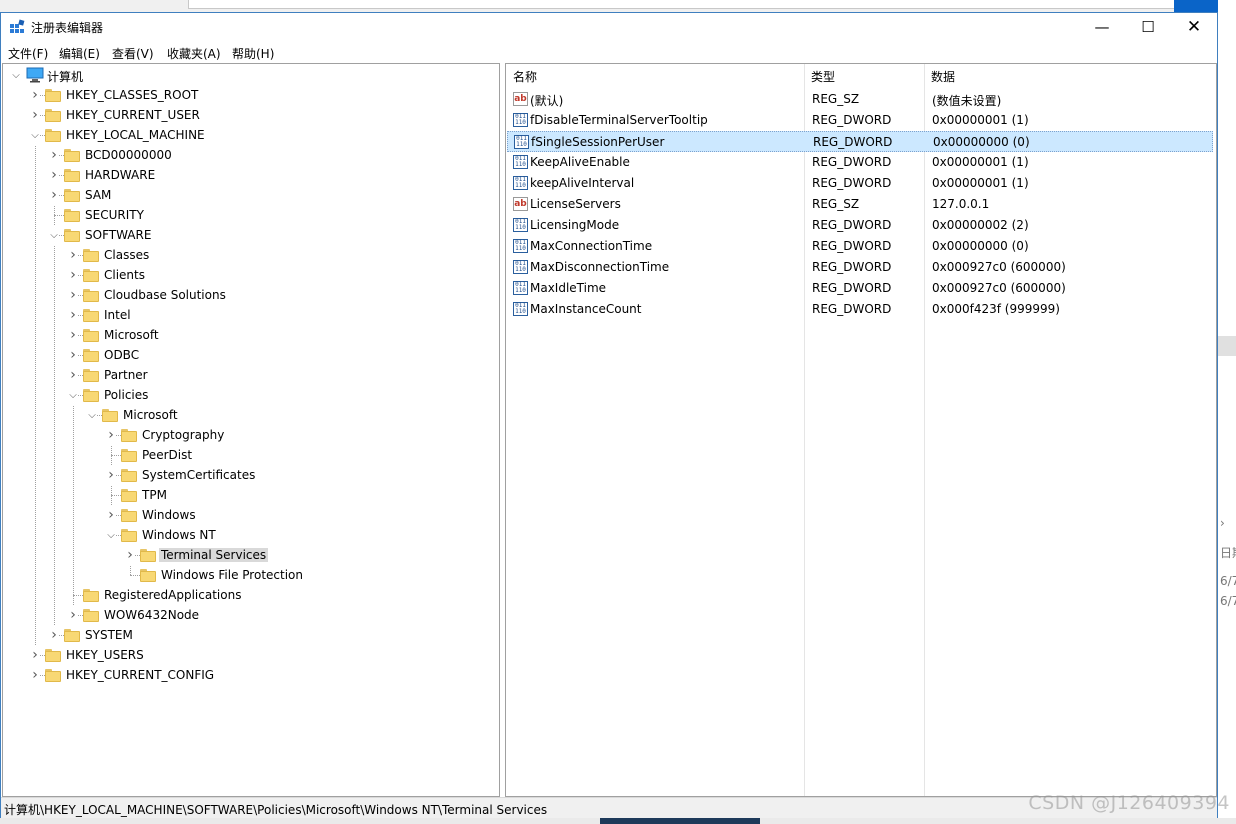  What do you see at coordinates (860, 99) in the screenshot?
I see `value-row: ab (默认) REG_SZ (数值未设置)` at bounding box center [860, 99].